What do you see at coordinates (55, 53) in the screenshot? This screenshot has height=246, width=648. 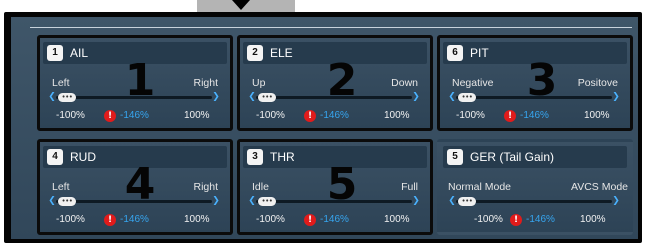 I see `channel-number-badge: 1` at bounding box center [55, 53].